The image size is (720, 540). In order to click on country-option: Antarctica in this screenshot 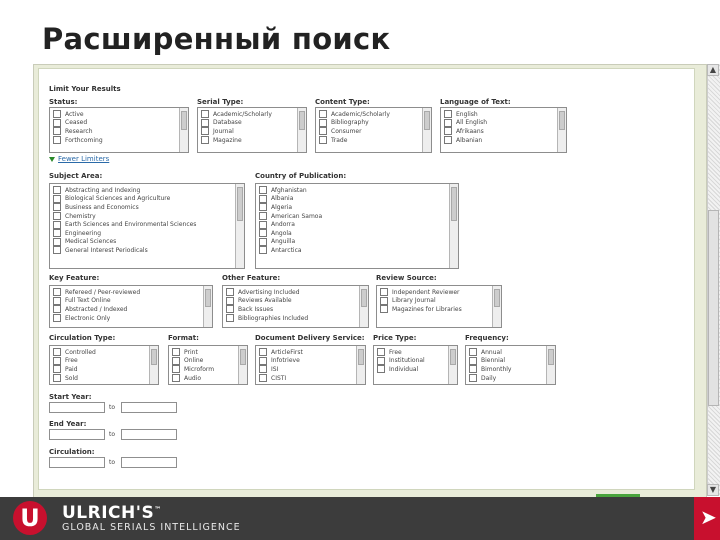, I will do `click(358, 250)`.